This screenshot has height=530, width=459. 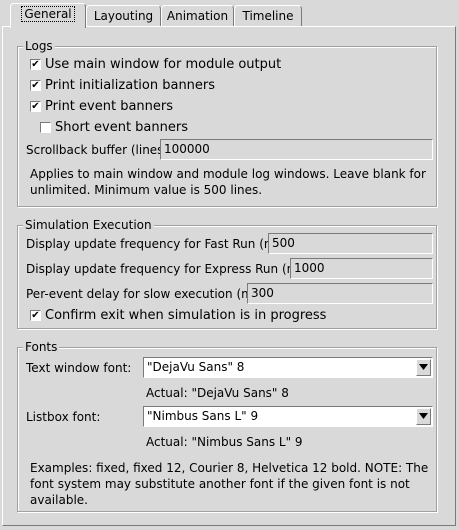 I want to click on logs-group-title: Logs, so click(x=39, y=46).